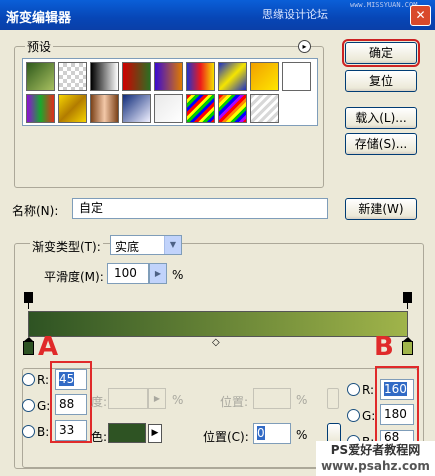 The width and height of the screenshot is (435, 476). Describe the element at coordinates (48, 347) in the screenshot. I see `annotation-a: A` at that location.